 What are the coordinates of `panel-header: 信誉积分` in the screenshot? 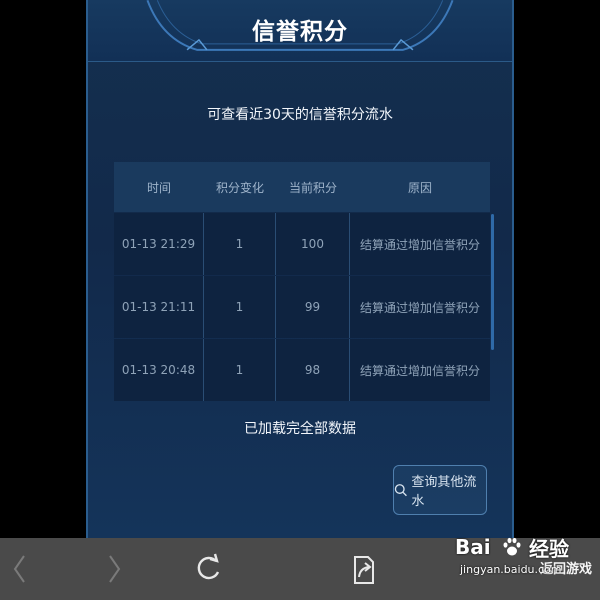 It's located at (300, 31).